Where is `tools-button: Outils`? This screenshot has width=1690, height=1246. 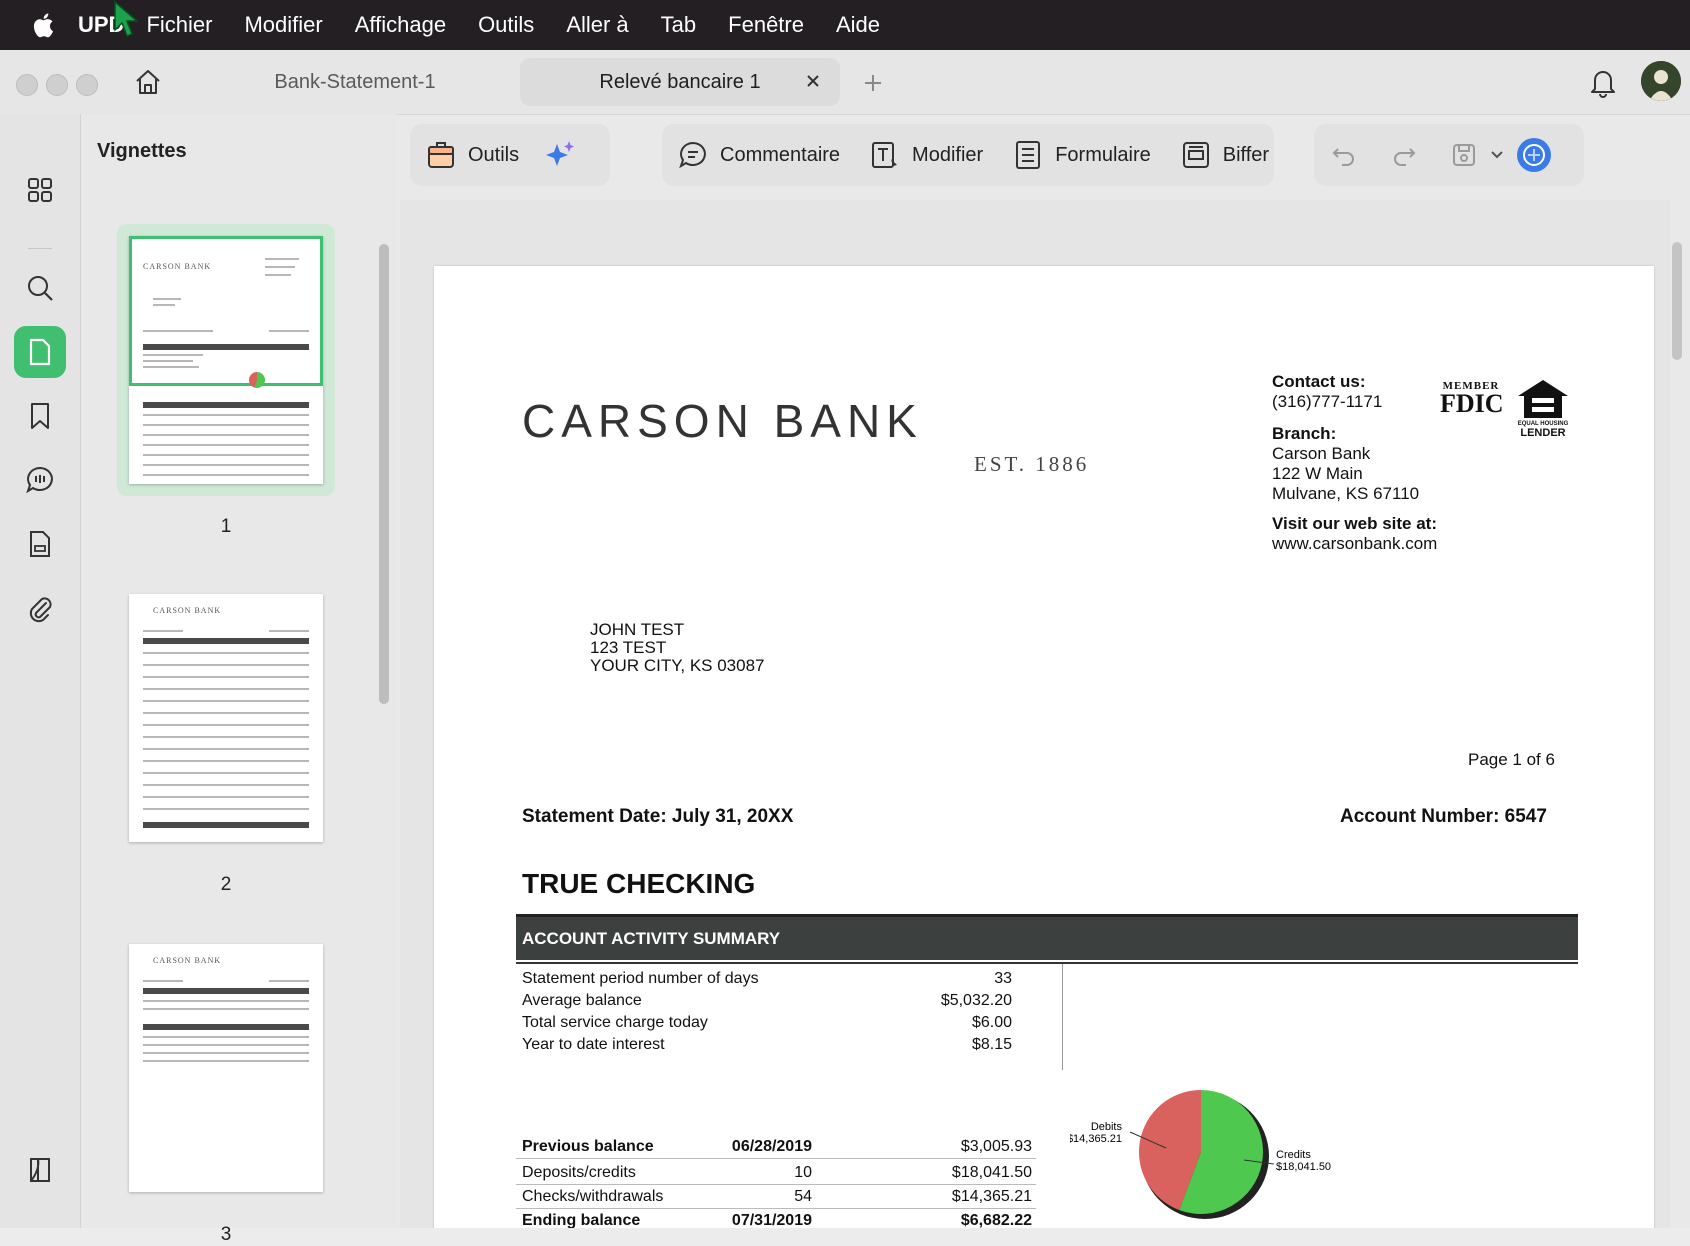 tools-button: Outils is located at coordinates (471, 155).